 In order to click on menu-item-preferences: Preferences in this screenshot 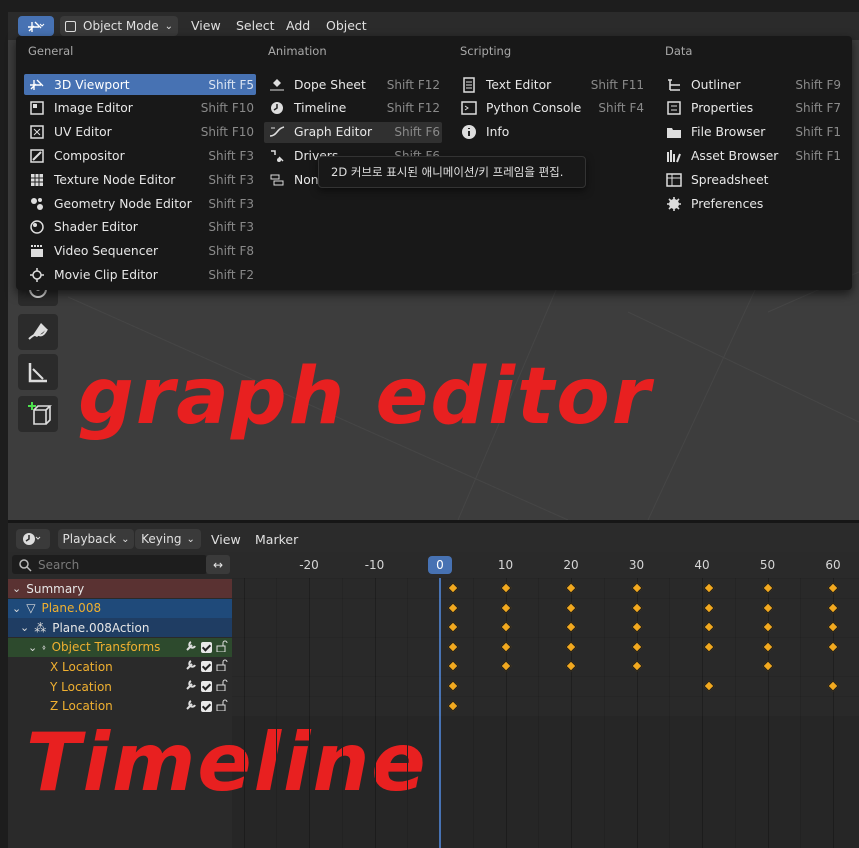, I will do `click(752, 203)`.